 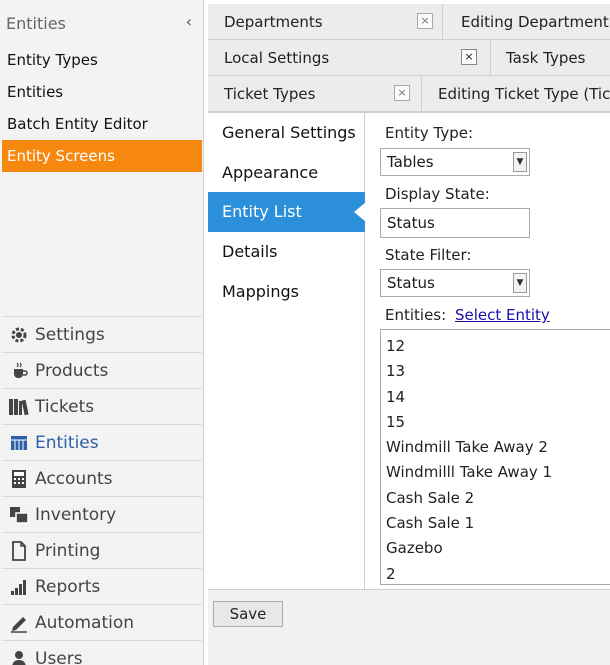 I want to click on books-icon, so click(x=19, y=407).